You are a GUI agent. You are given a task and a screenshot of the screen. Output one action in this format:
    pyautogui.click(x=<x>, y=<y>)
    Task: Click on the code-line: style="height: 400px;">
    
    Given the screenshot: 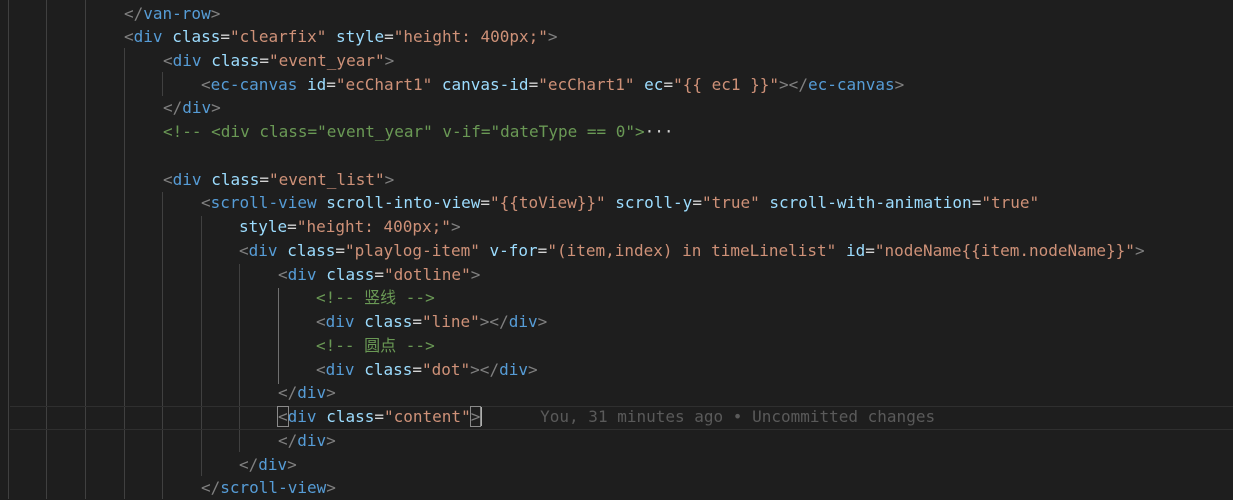 What is the action you would take?
    pyautogui.click(x=350, y=227)
    